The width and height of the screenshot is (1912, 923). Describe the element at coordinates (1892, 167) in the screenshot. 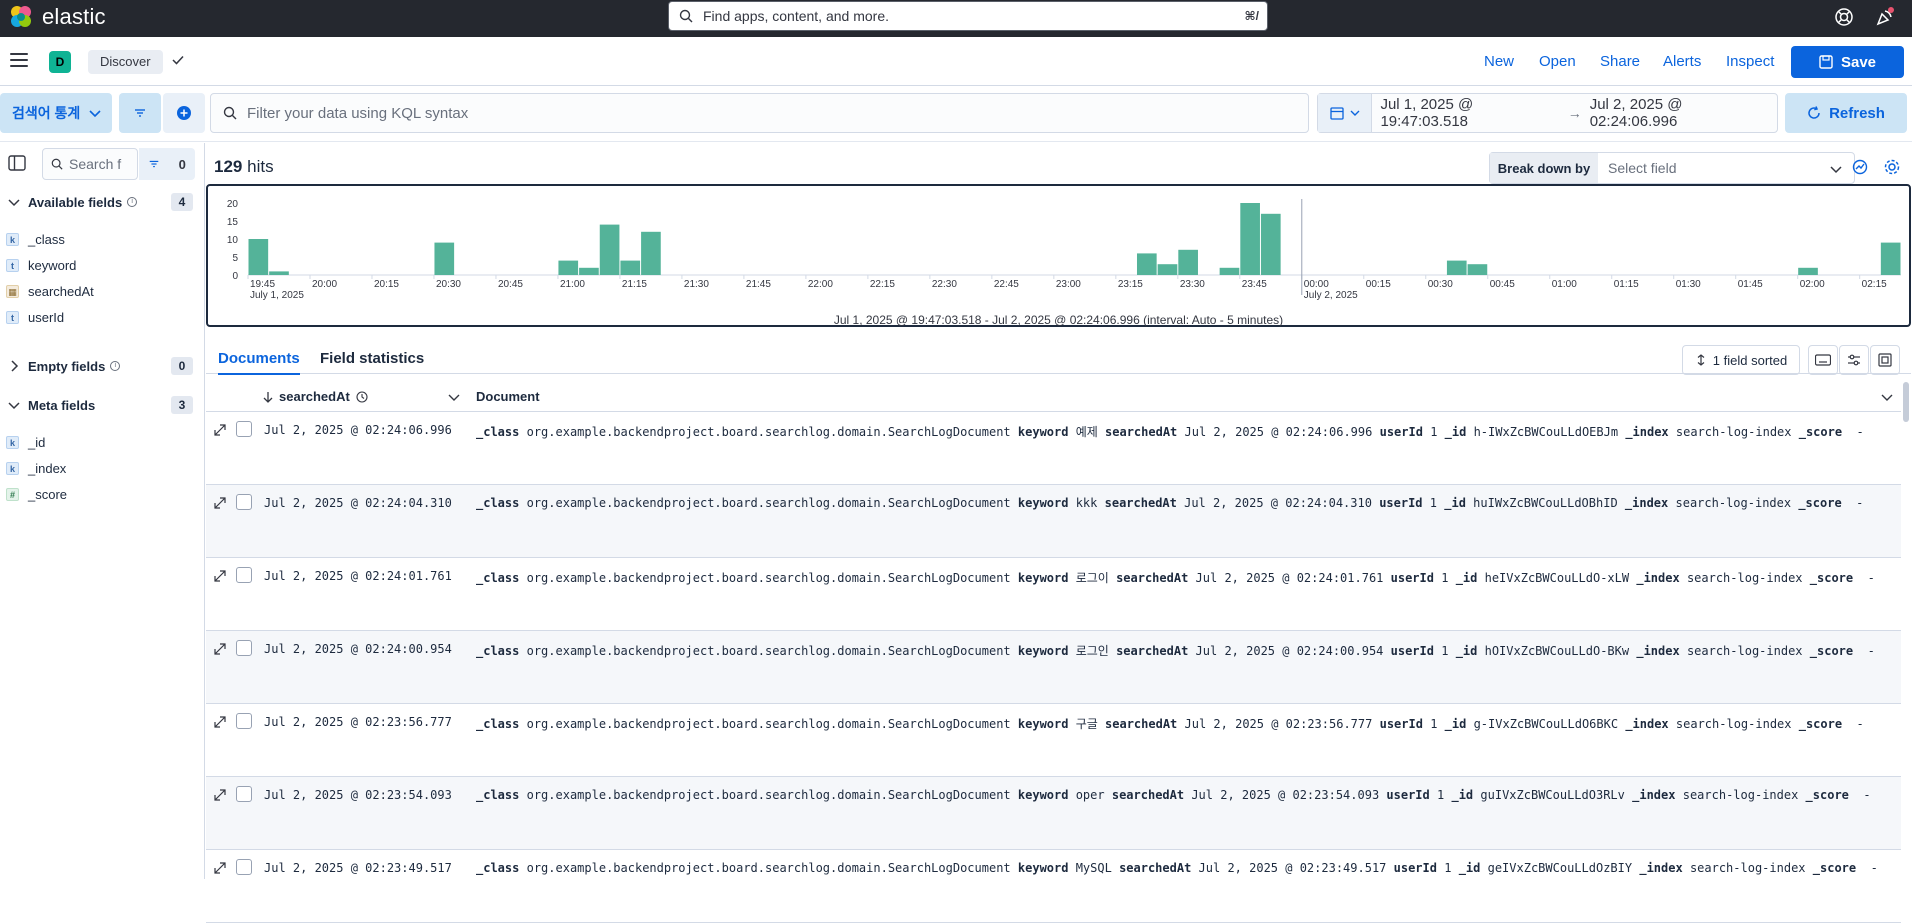

I see `gear-icon` at that location.